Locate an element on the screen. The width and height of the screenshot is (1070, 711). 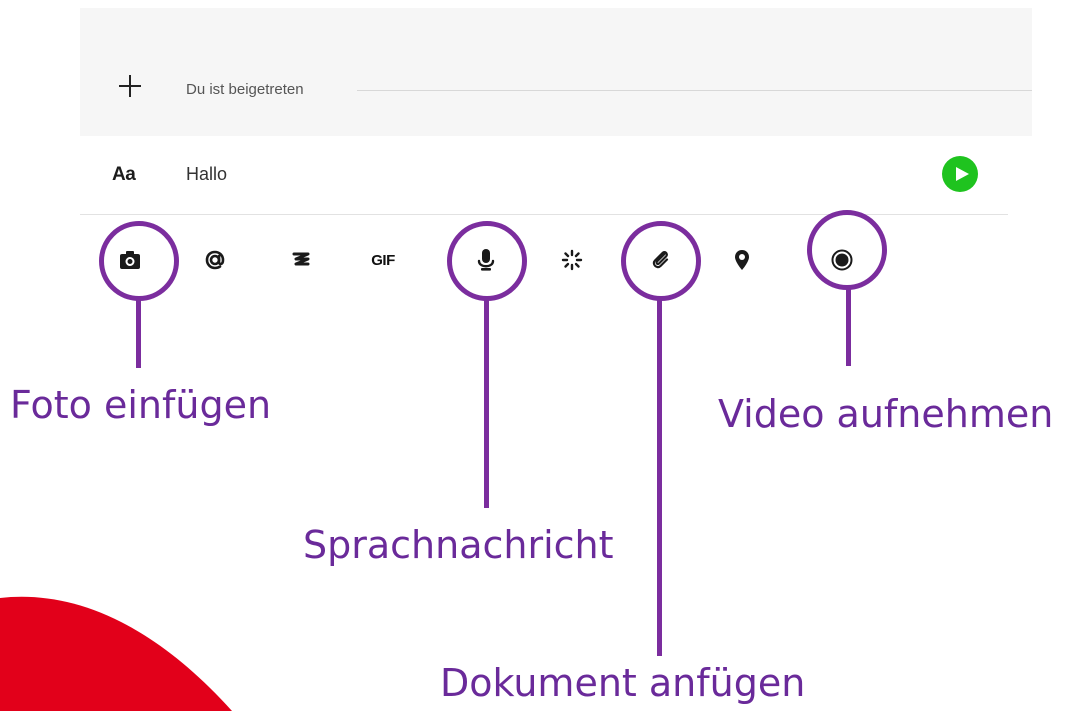
highlight-ring-paperclip is located at coordinates (661, 261).